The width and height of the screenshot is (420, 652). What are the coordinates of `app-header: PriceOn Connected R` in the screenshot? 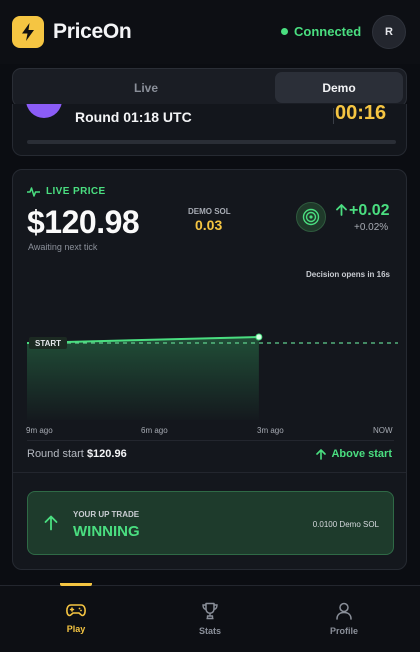 It's located at (210, 32).